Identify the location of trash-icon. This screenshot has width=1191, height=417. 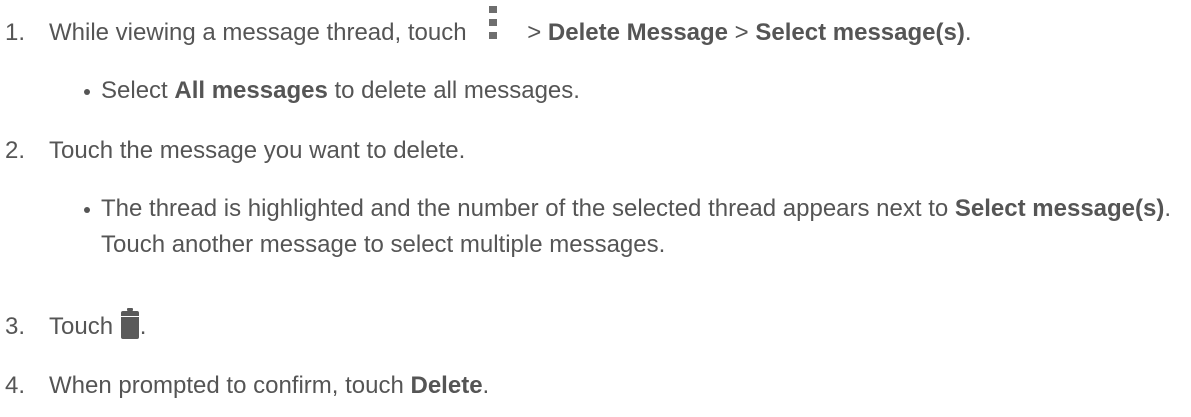
(130, 324).